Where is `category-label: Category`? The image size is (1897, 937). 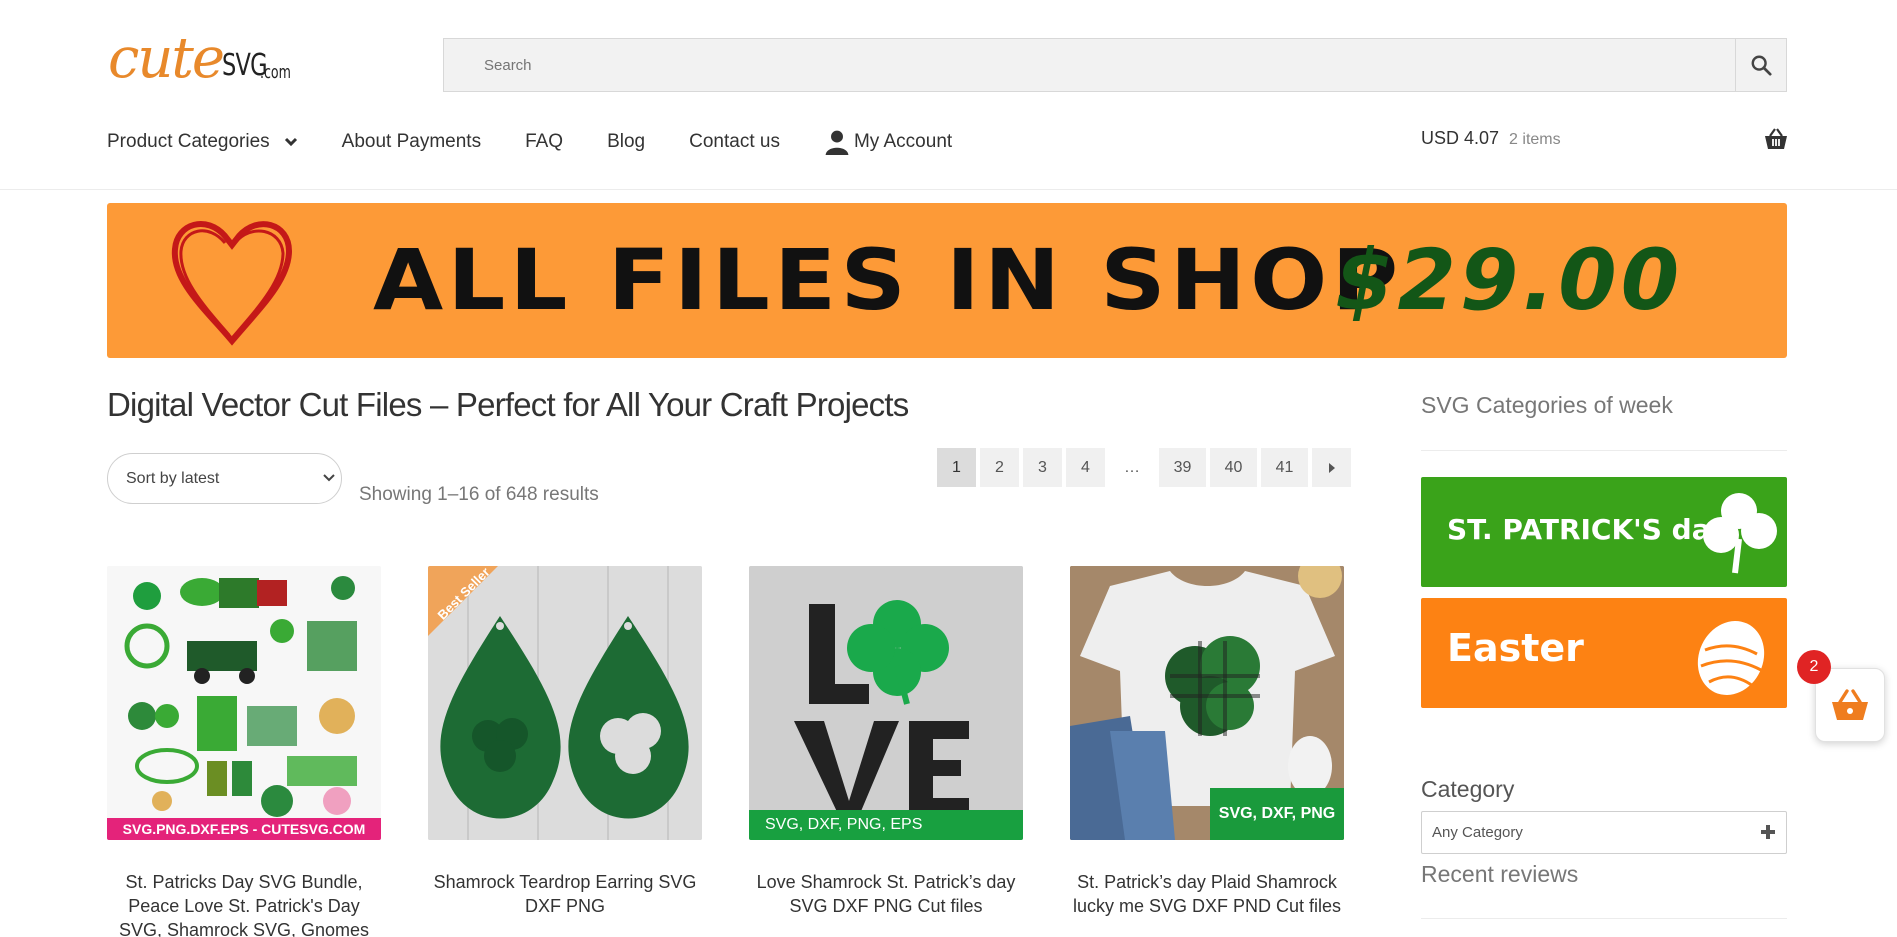 category-label: Category is located at coordinates (1468, 789).